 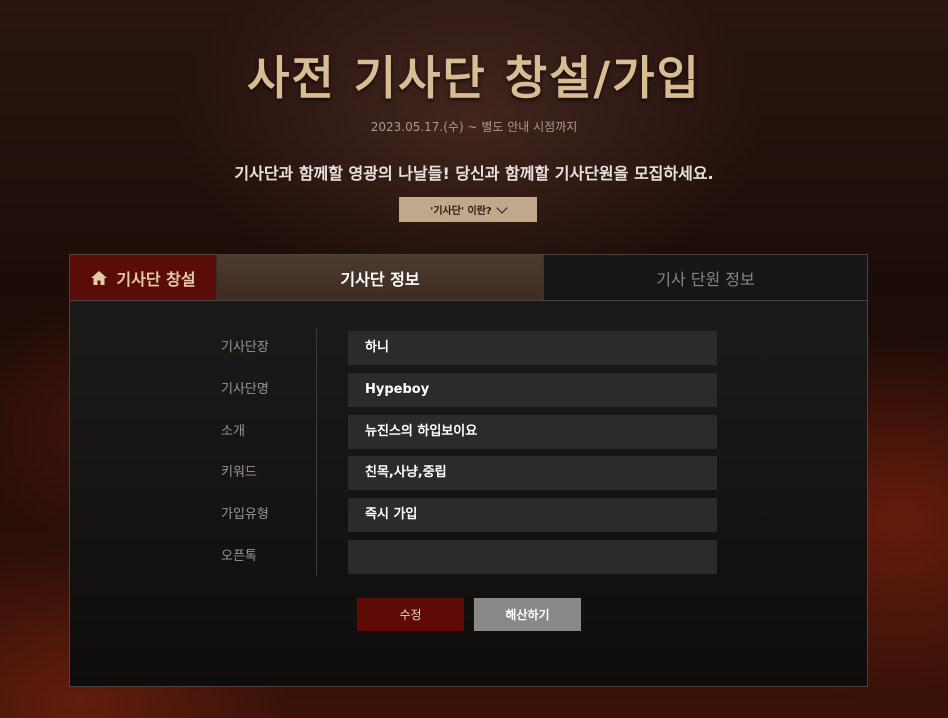 I want to click on leader-label: 기사단장, so click(x=245, y=347).